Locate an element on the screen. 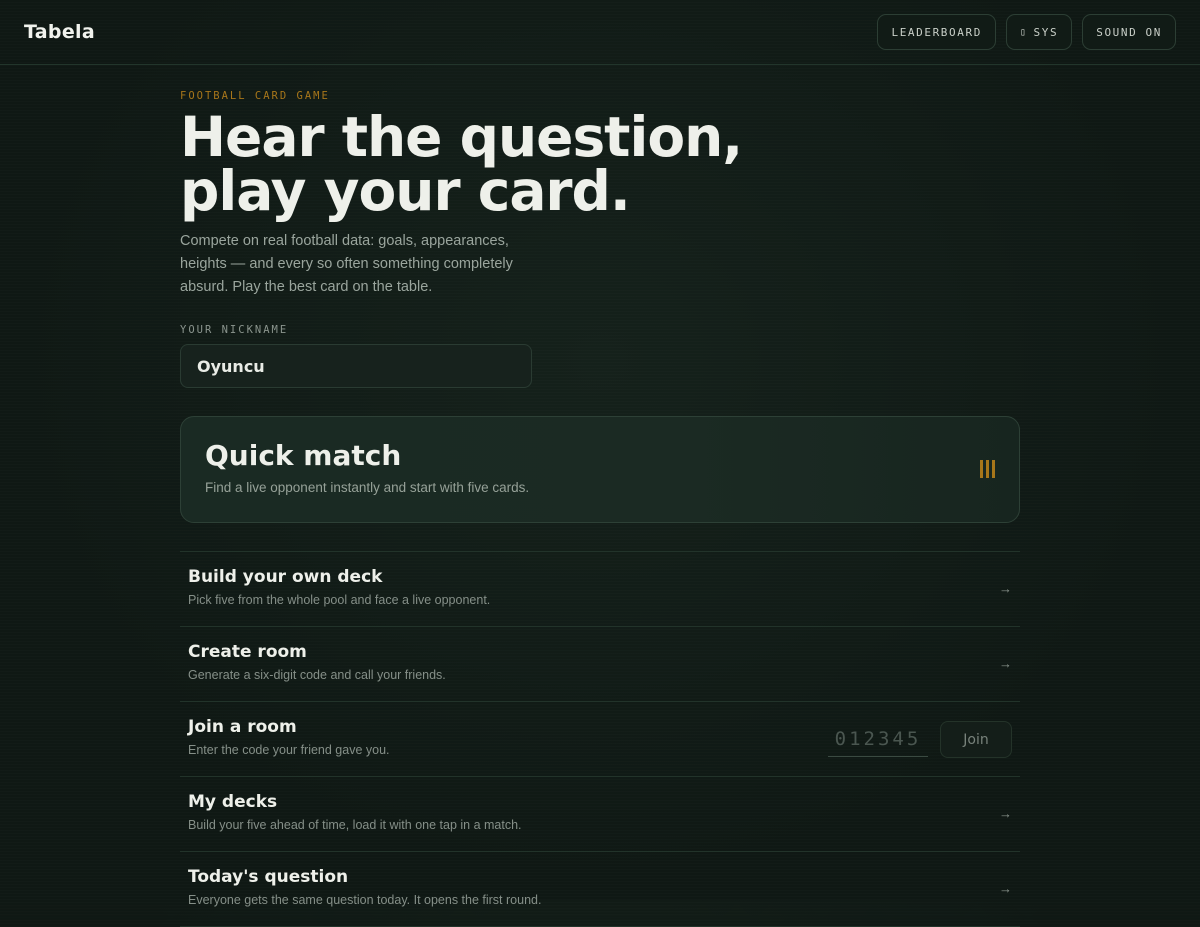  quick-match-title: Quick match is located at coordinates (303, 455).